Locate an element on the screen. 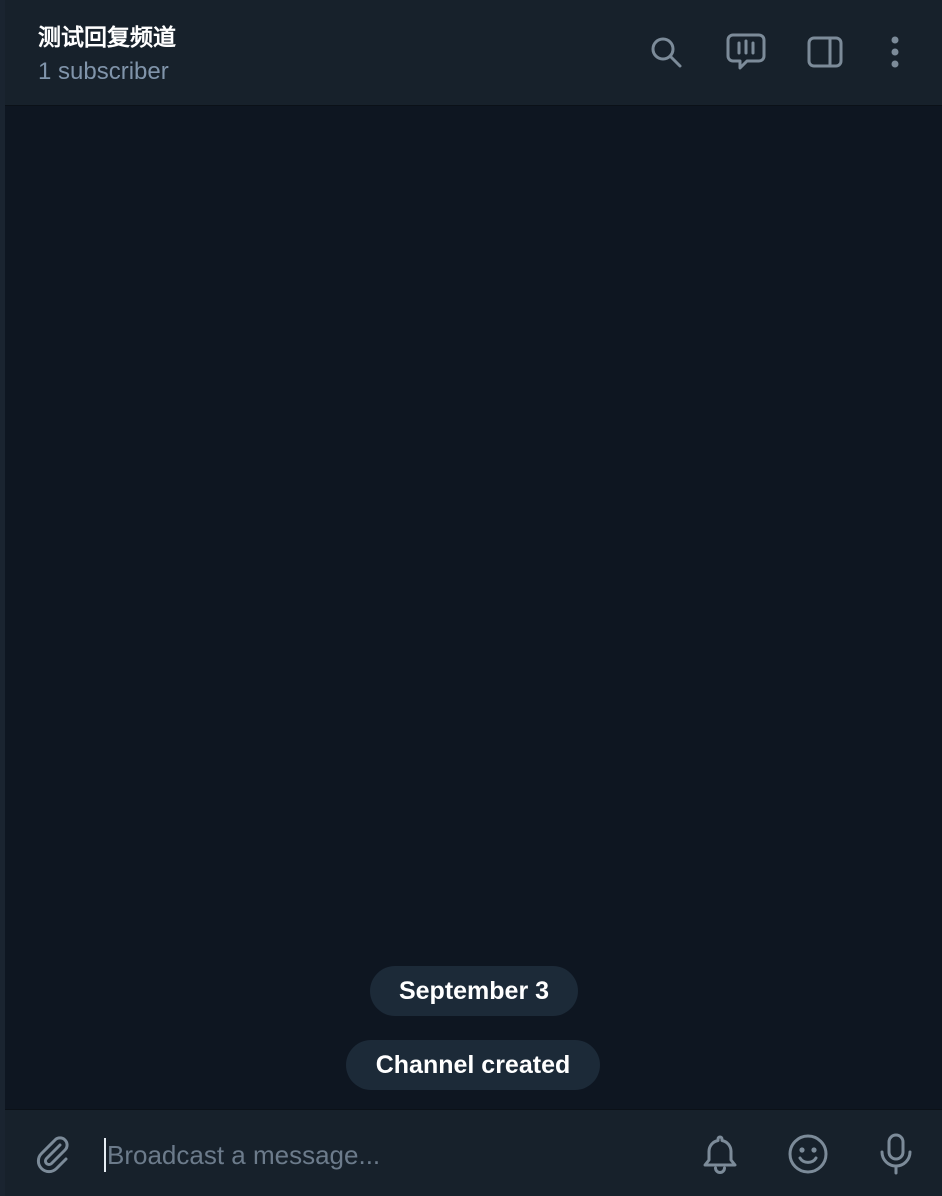  emoji-button is located at coordinates (808, 1156).